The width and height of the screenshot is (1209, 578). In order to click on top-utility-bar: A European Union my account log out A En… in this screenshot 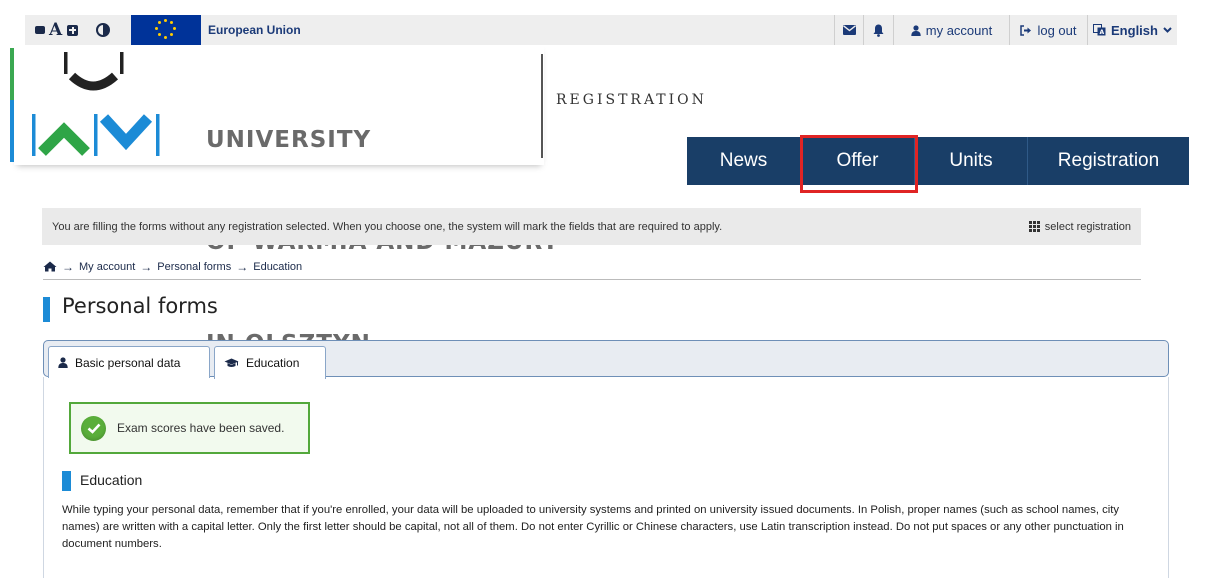, I will do `click(601, 30)`.